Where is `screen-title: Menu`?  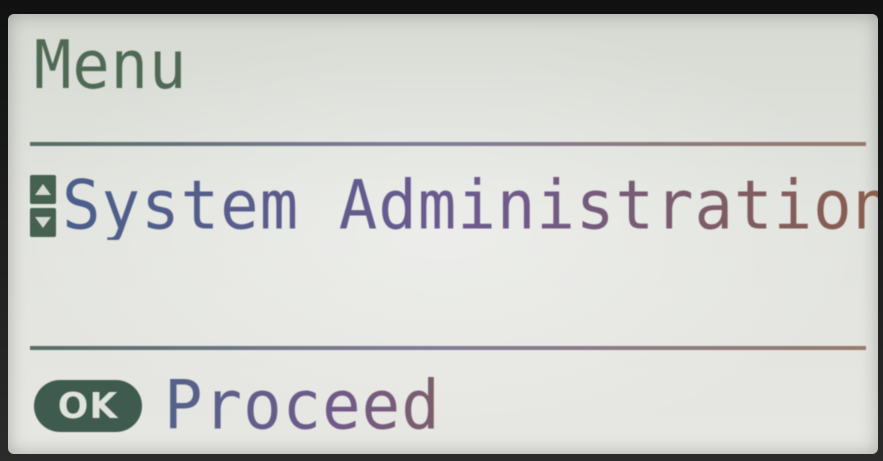 screen-title: Menu is located at coordinates (111, 65).